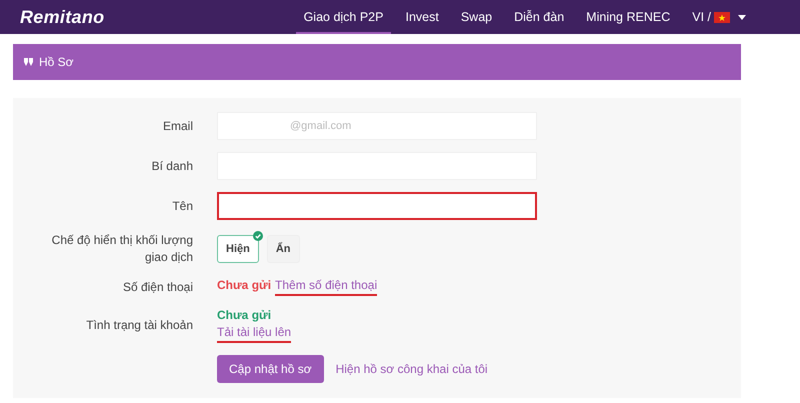 The height and width of the screenshot is (403, 800). Describe the element at coordinates (326, 287) in the screenshot. I see `action-link: Thêm số điện thoại` at that location.